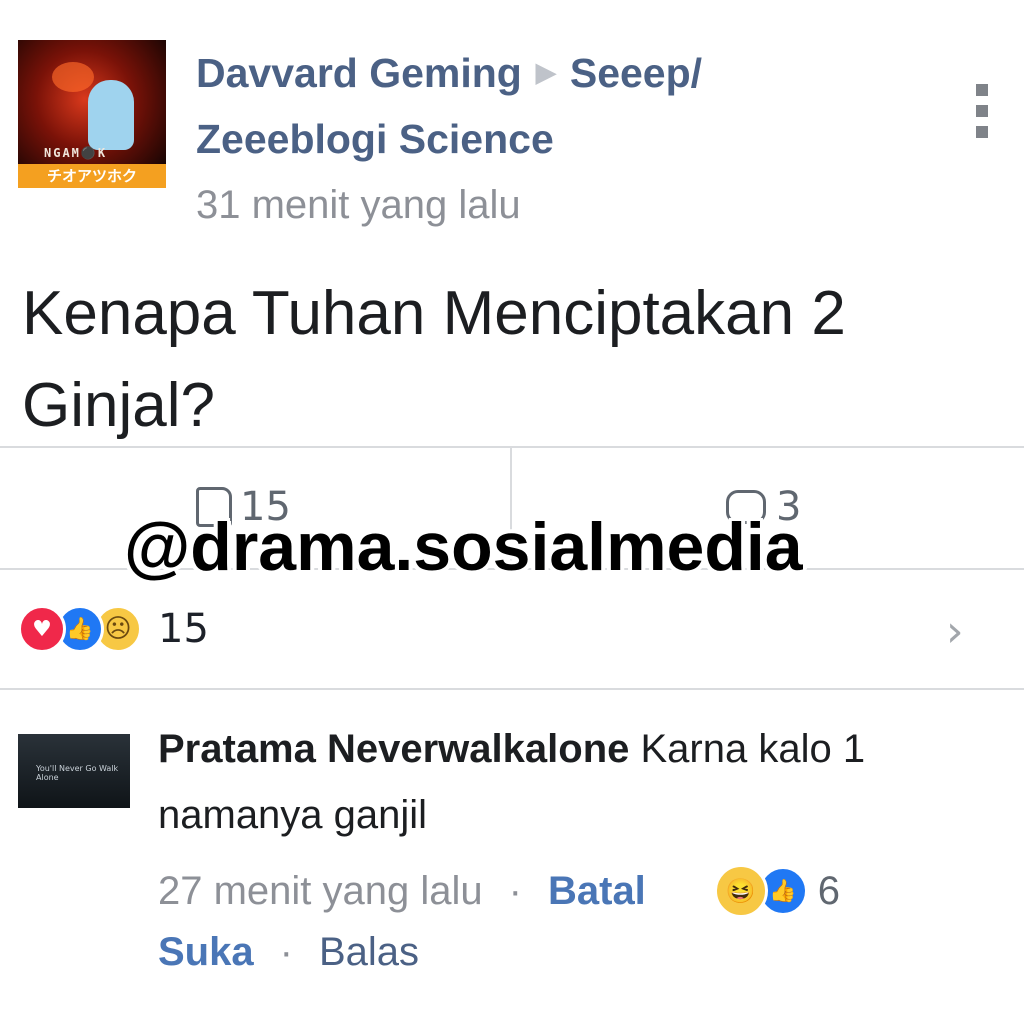 This screenshot has height=1024, width=1024. I want to click on more-options-icon, so click(982, 111).